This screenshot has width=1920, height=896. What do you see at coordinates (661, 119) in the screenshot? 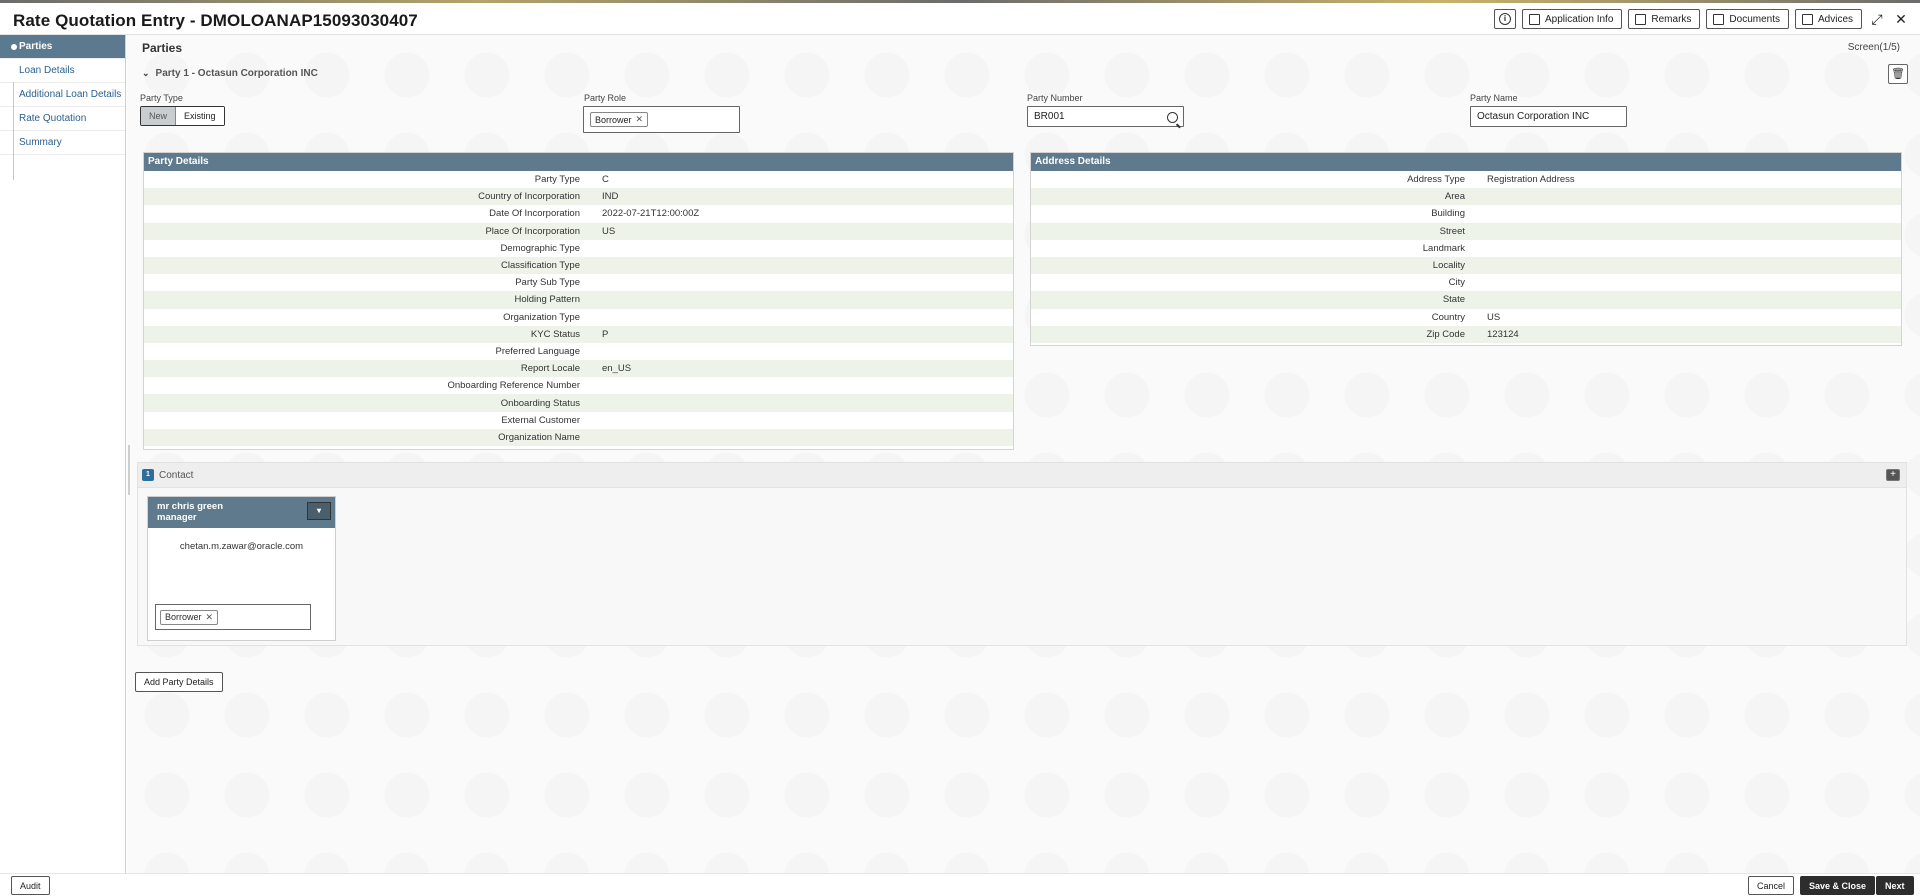
I see `party-role-field: Borrower ✕` at bounding box center [661, 119].